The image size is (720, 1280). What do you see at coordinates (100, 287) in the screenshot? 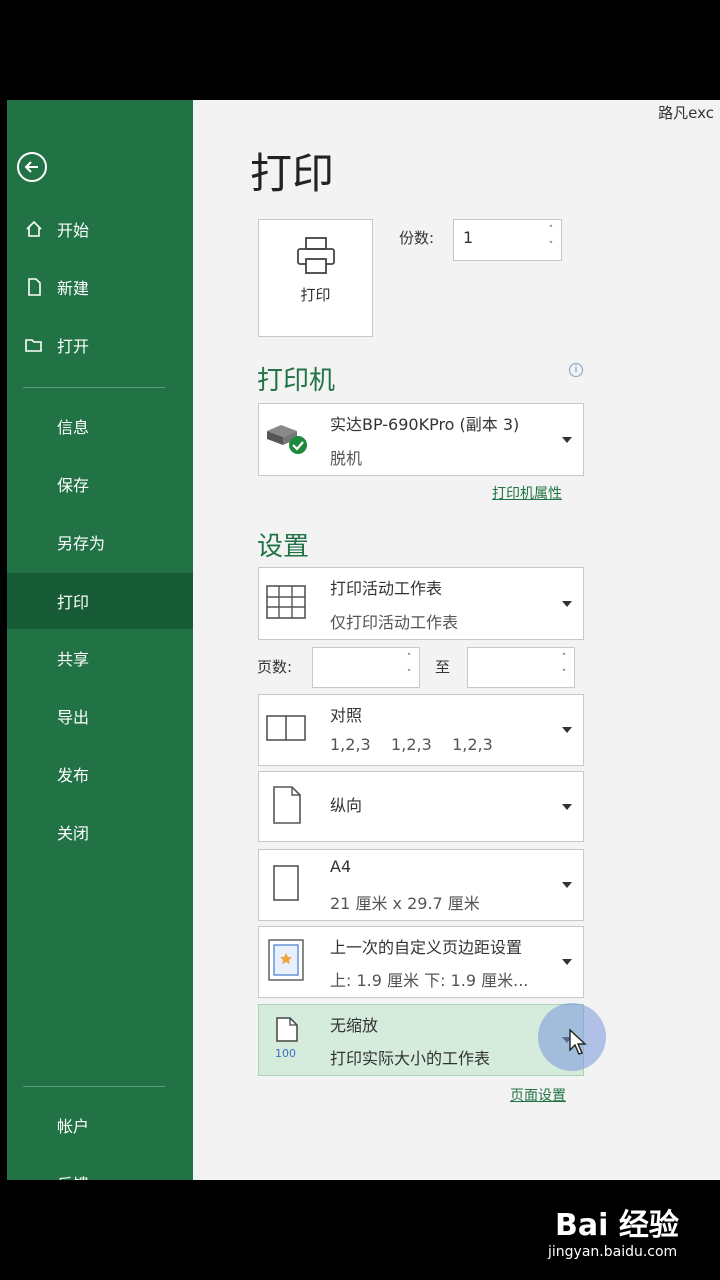
I see `sidebar-item-new: 新建` at bounding box center [100, 287].